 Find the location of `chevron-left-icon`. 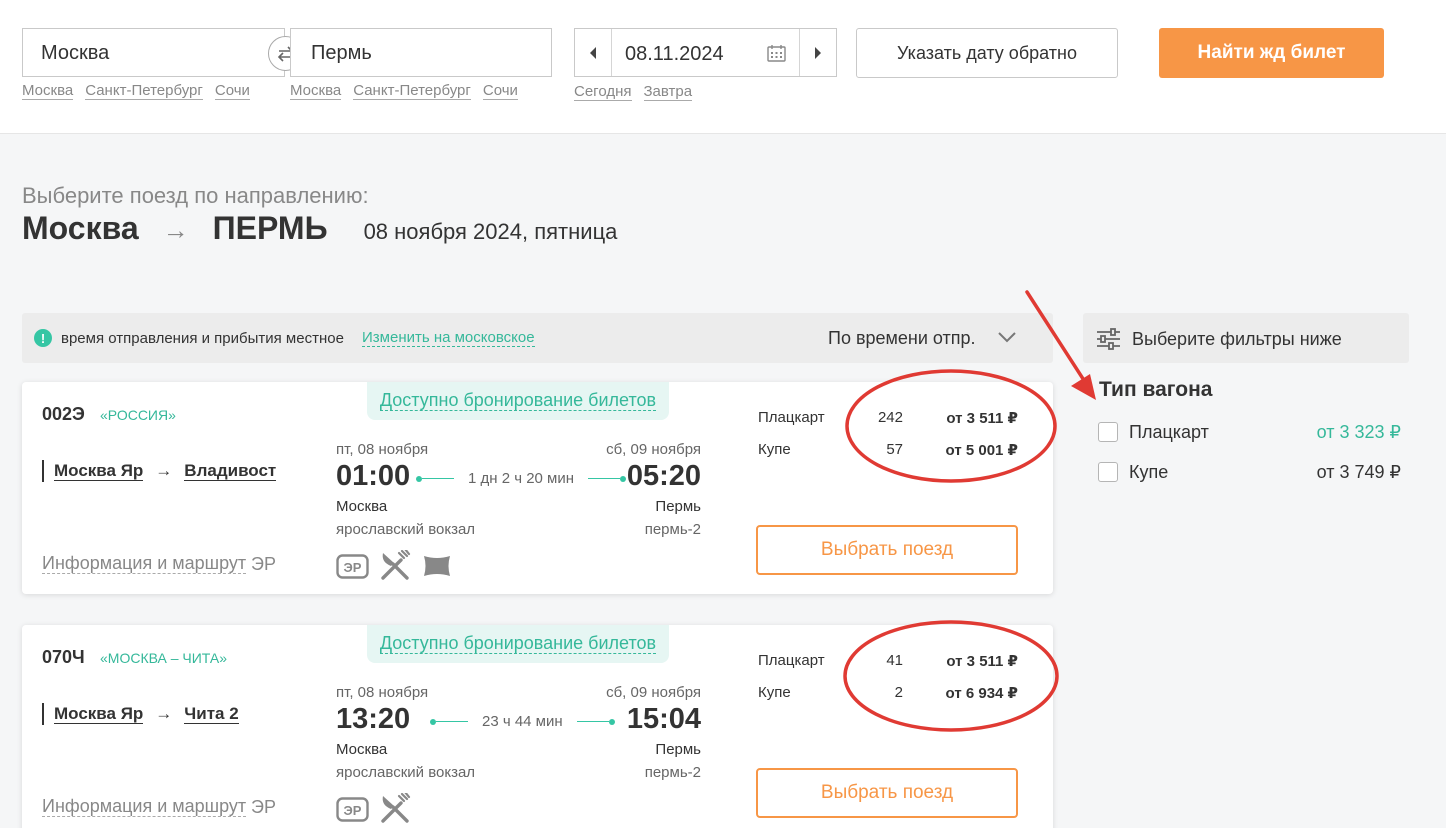

chevron-left-icon is located at coordinates (593, 52).